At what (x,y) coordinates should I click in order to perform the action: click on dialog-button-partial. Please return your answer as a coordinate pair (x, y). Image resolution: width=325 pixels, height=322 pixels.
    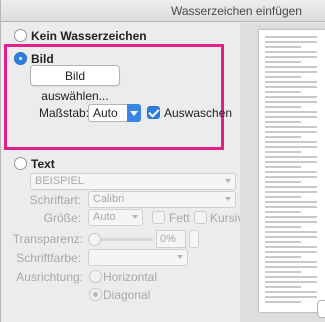
    Looking at the image, I should click on (321, 309).